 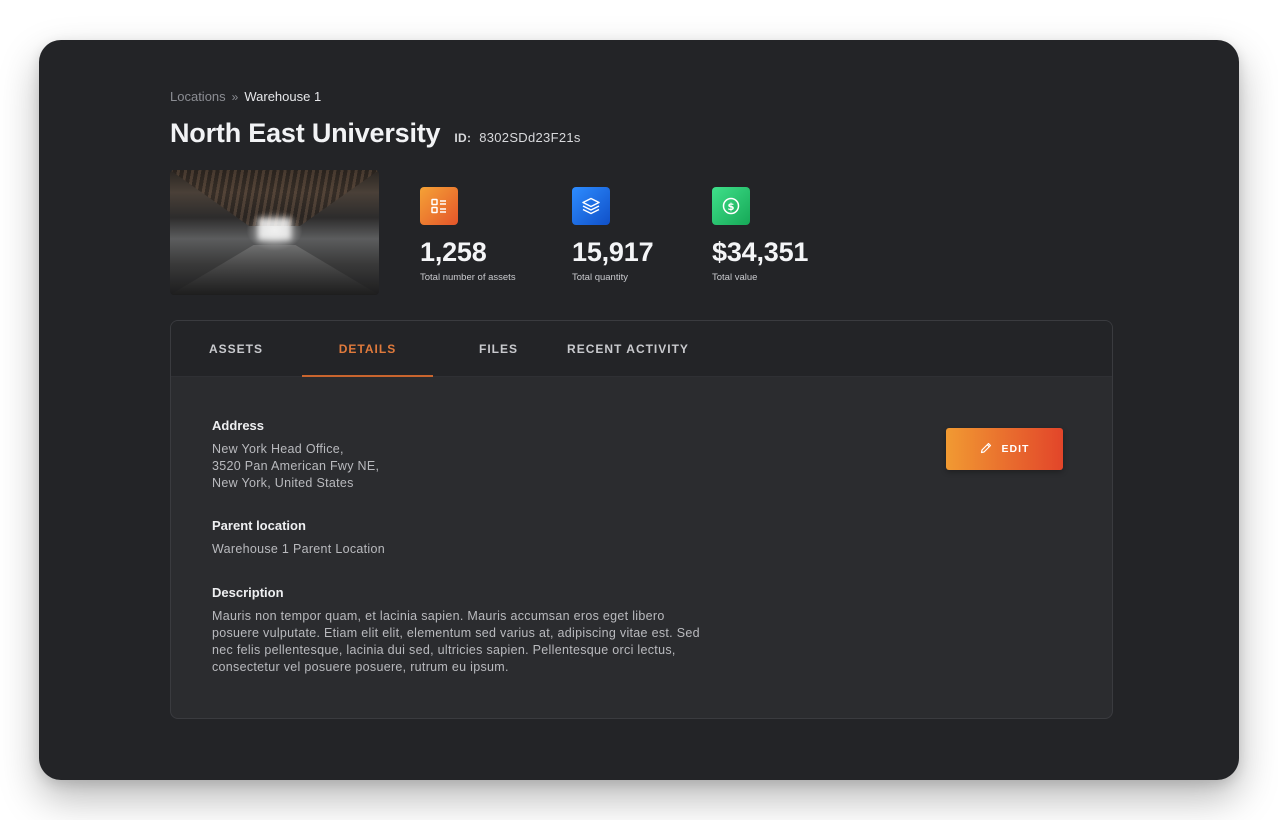 I want to click on parent-location-label: Parent location, so click(x=259, y=525).